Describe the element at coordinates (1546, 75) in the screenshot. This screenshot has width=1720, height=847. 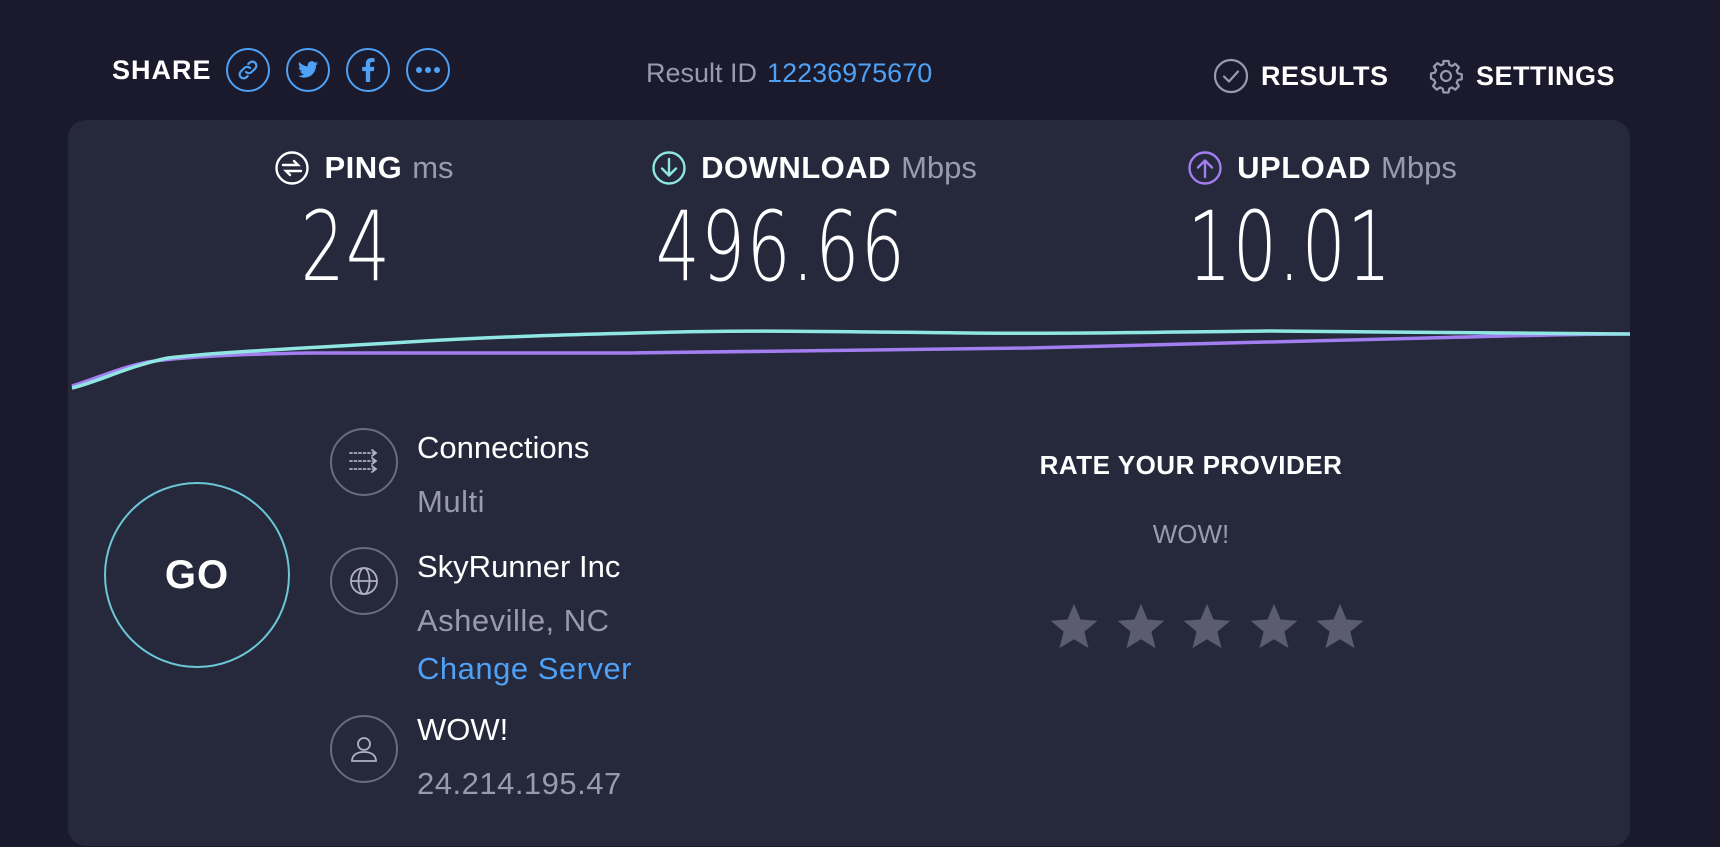
I see `settings-label: SETTINGS` at that location.